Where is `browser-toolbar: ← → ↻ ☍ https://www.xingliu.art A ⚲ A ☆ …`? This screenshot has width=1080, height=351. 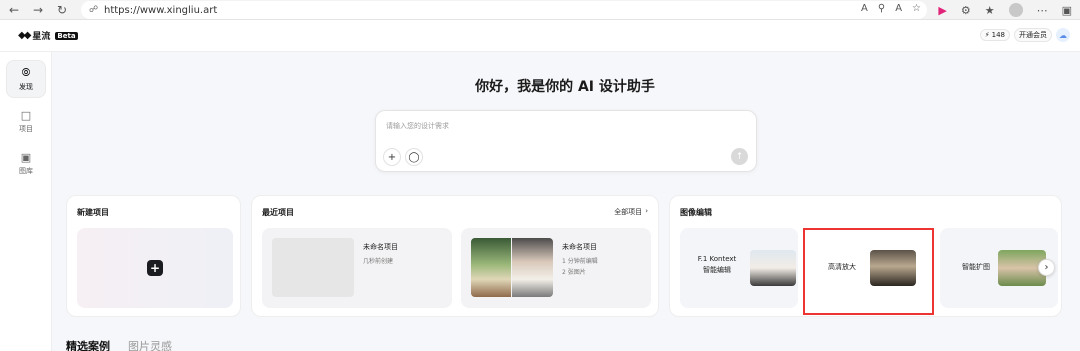 browser-toolbar: ← → ↻ ☍ https://www.xingliu.art A ⚲ A ☆ … is located at coordinates (540, 10).